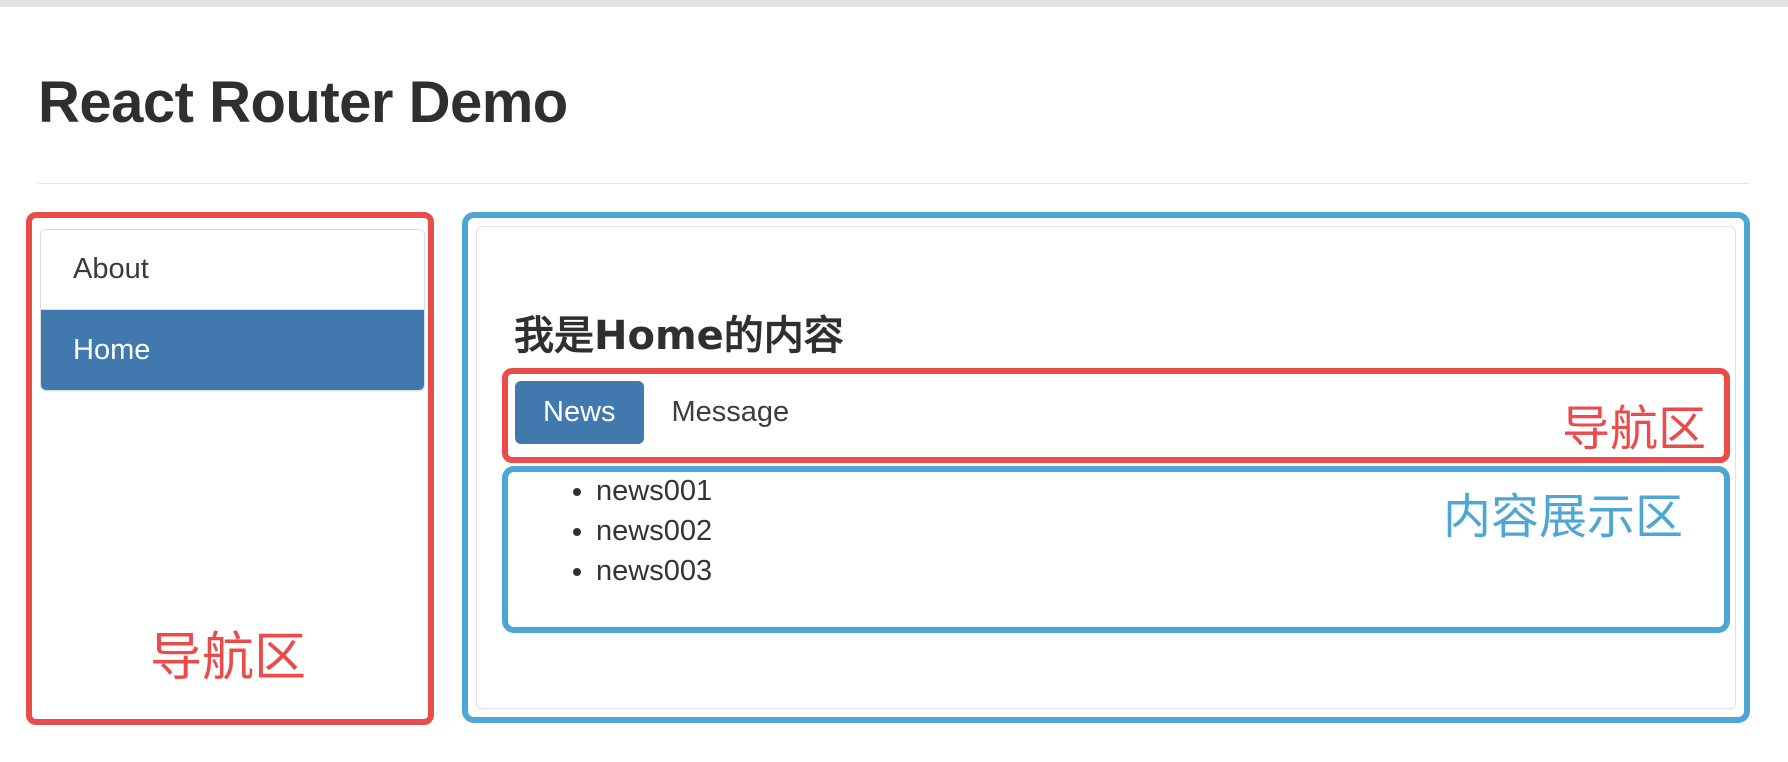 This screenshot has height=762, width=1788. I want to click on news-list: news001 news002 news003, so click(634, 531).